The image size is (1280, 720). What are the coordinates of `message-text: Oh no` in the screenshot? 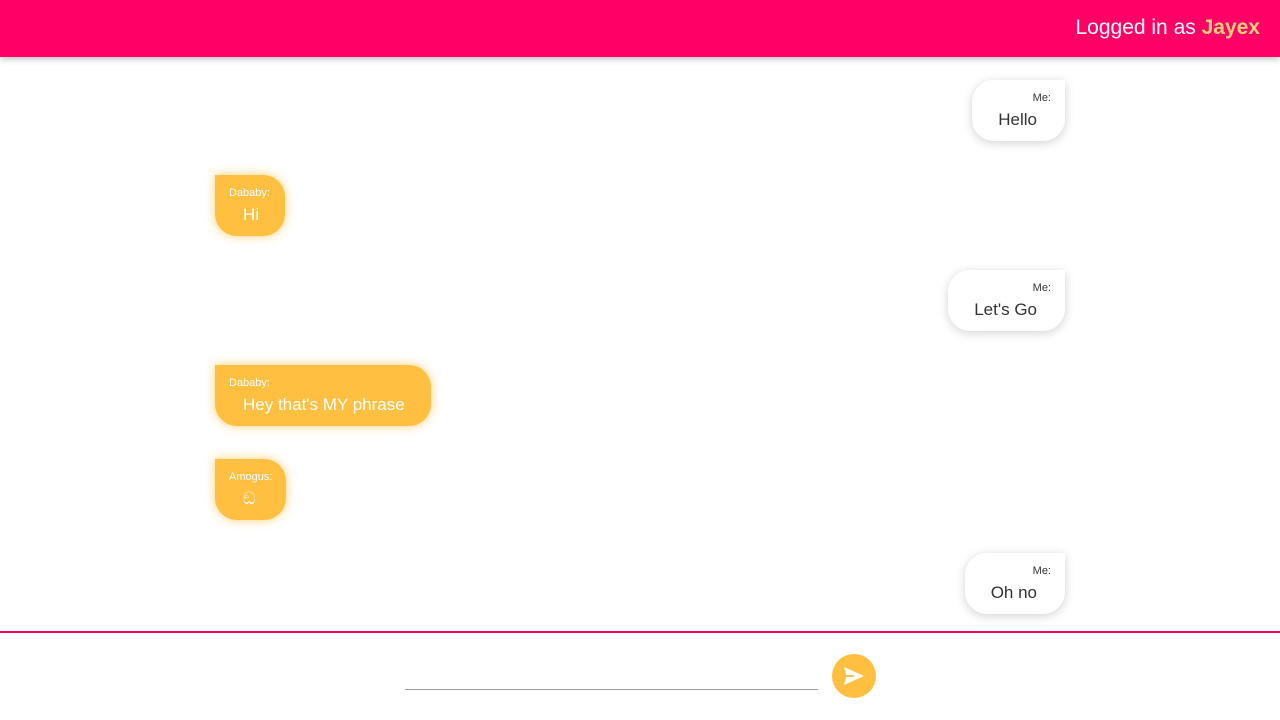 It's located at (1013, 592).